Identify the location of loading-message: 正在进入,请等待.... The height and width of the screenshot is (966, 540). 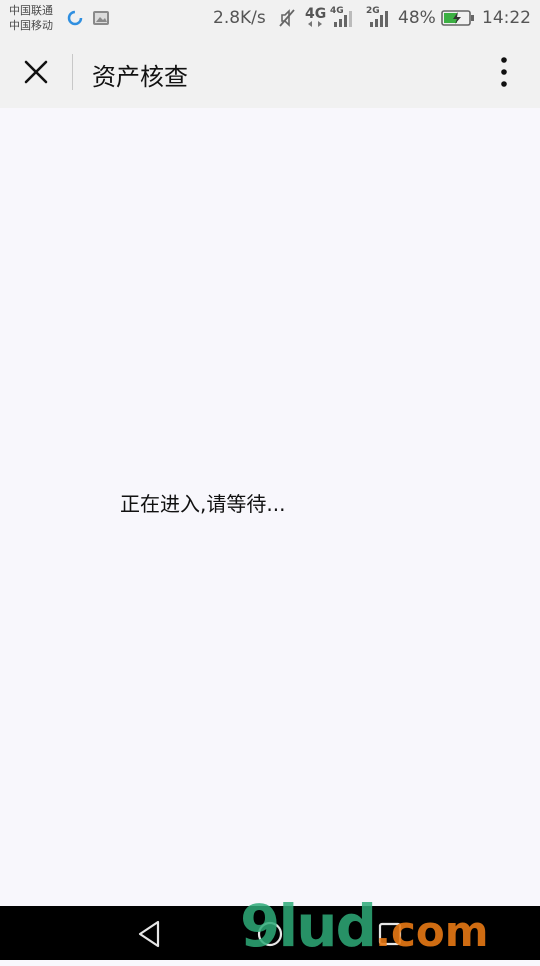
(203, 504).